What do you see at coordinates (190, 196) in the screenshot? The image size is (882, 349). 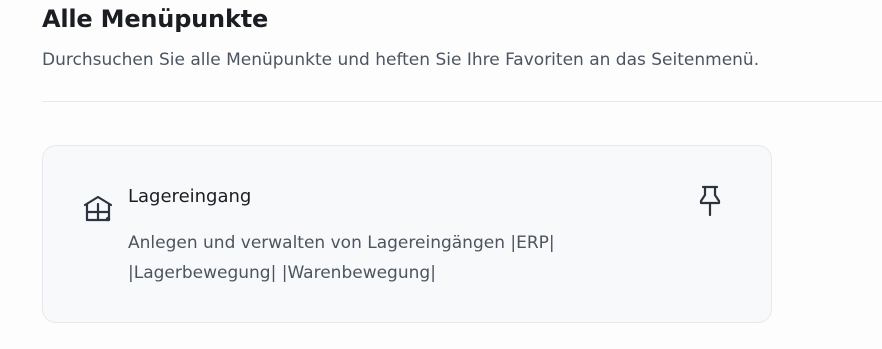 I see `menu-item-title: Lagereingang` at bounding box center [190, 196].